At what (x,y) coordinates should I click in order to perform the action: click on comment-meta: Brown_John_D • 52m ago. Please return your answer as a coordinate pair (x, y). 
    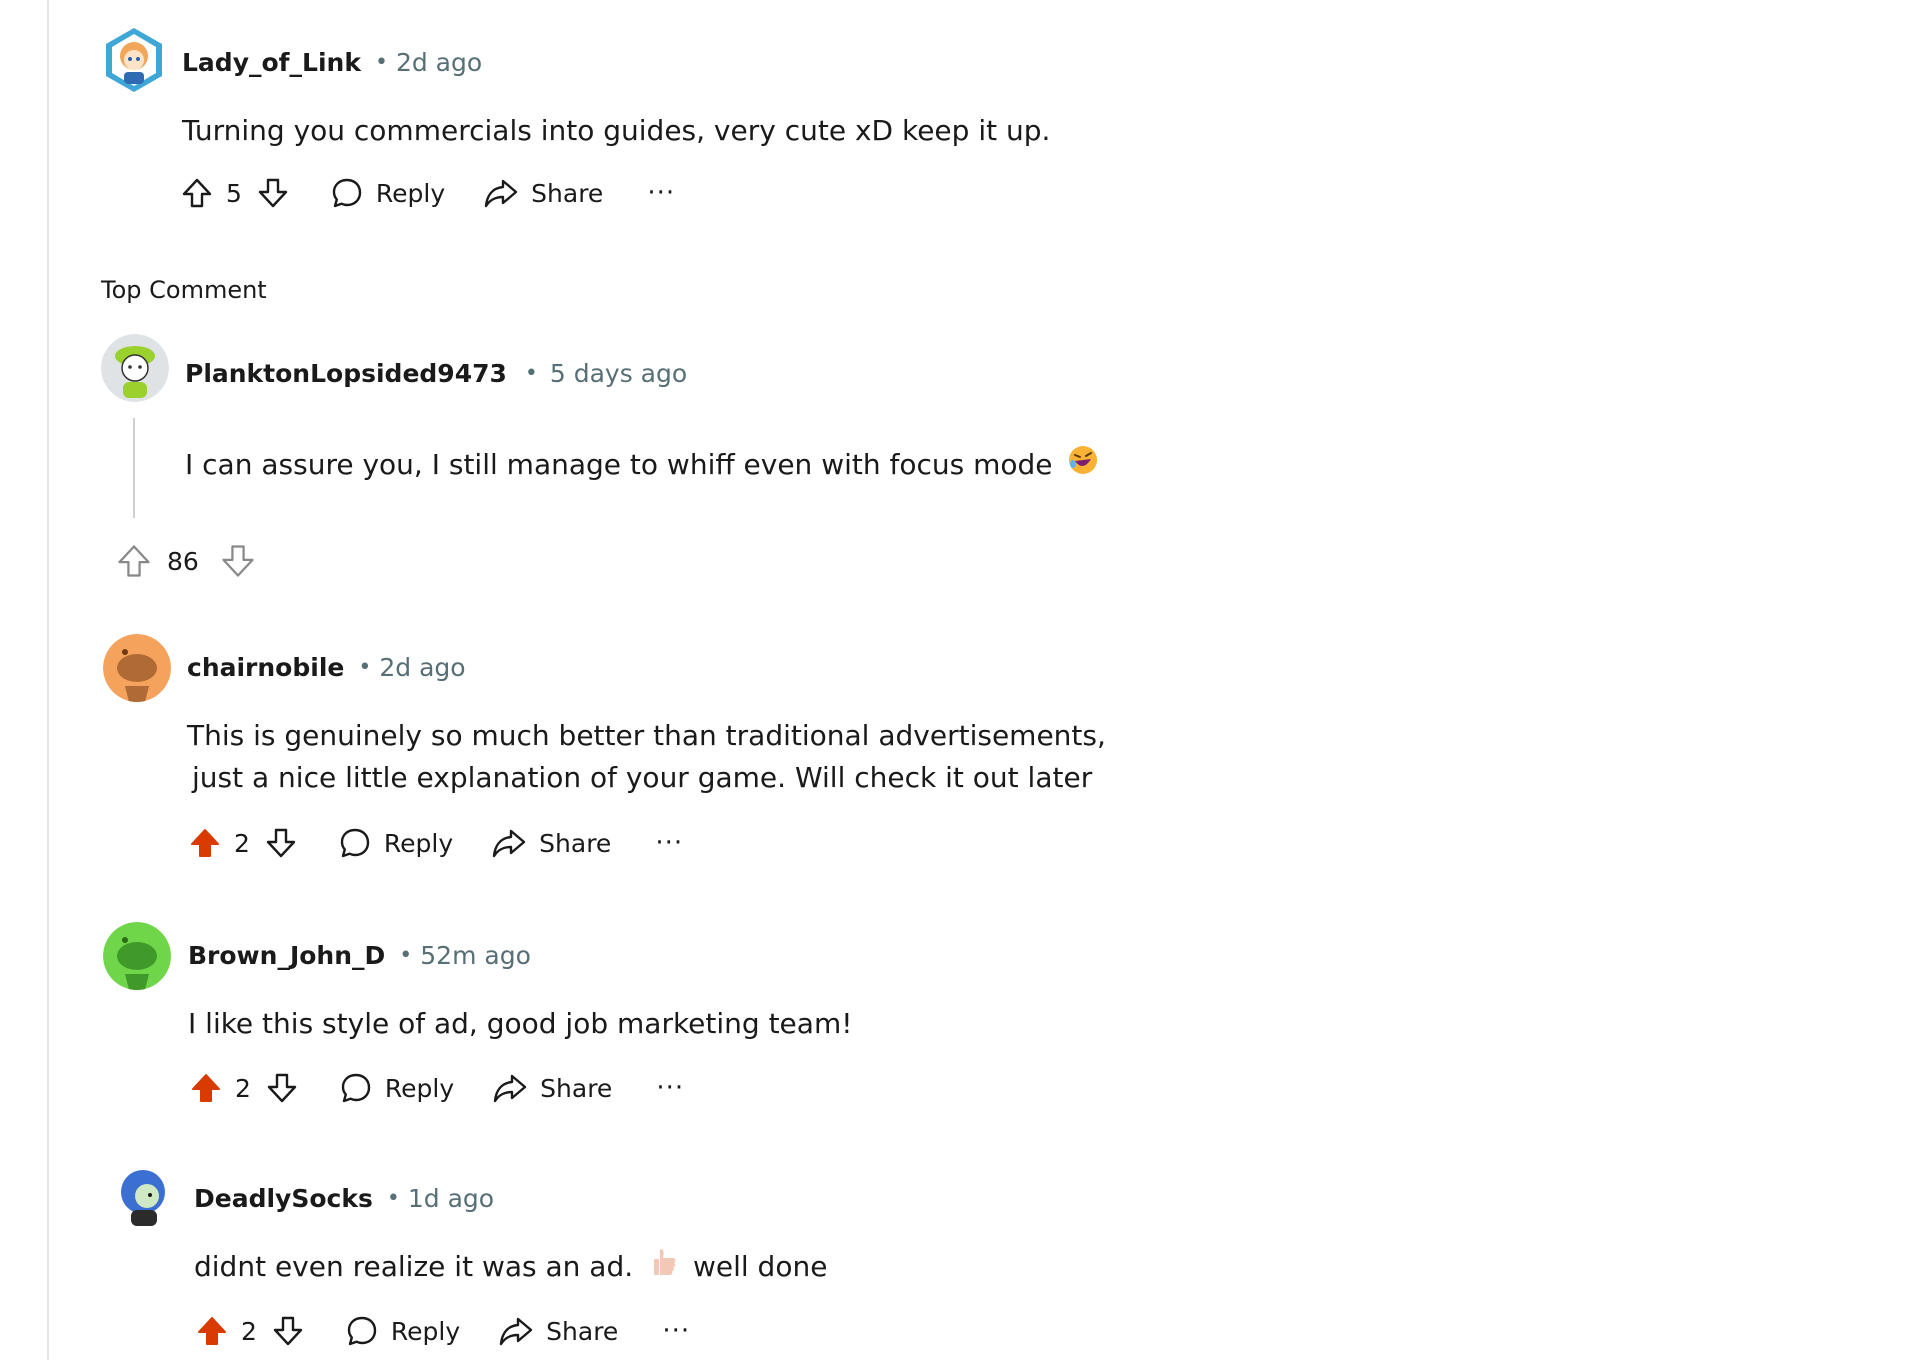
    Looking at the image, I should click on (359, 955).